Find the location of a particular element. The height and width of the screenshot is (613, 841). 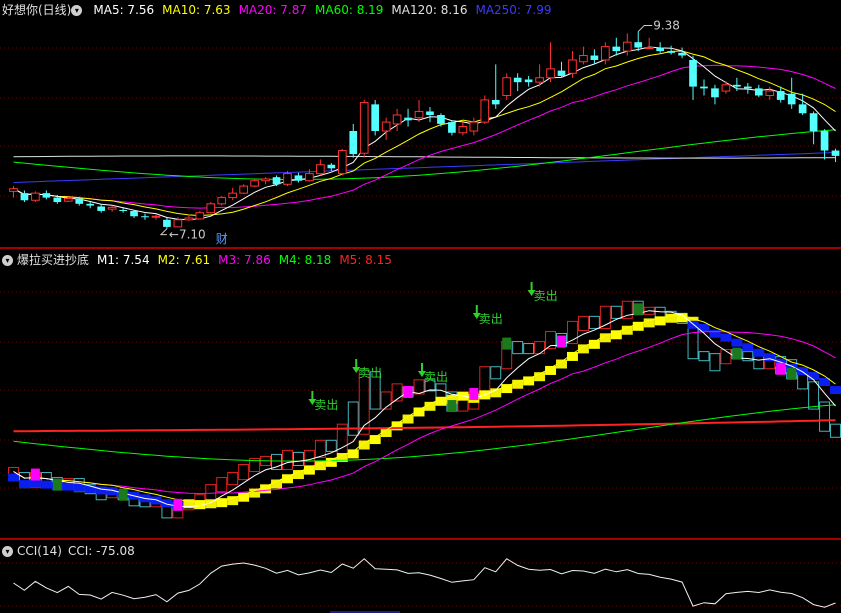

sell-signal-2: 卖出 is located at coordinates (432, 373).